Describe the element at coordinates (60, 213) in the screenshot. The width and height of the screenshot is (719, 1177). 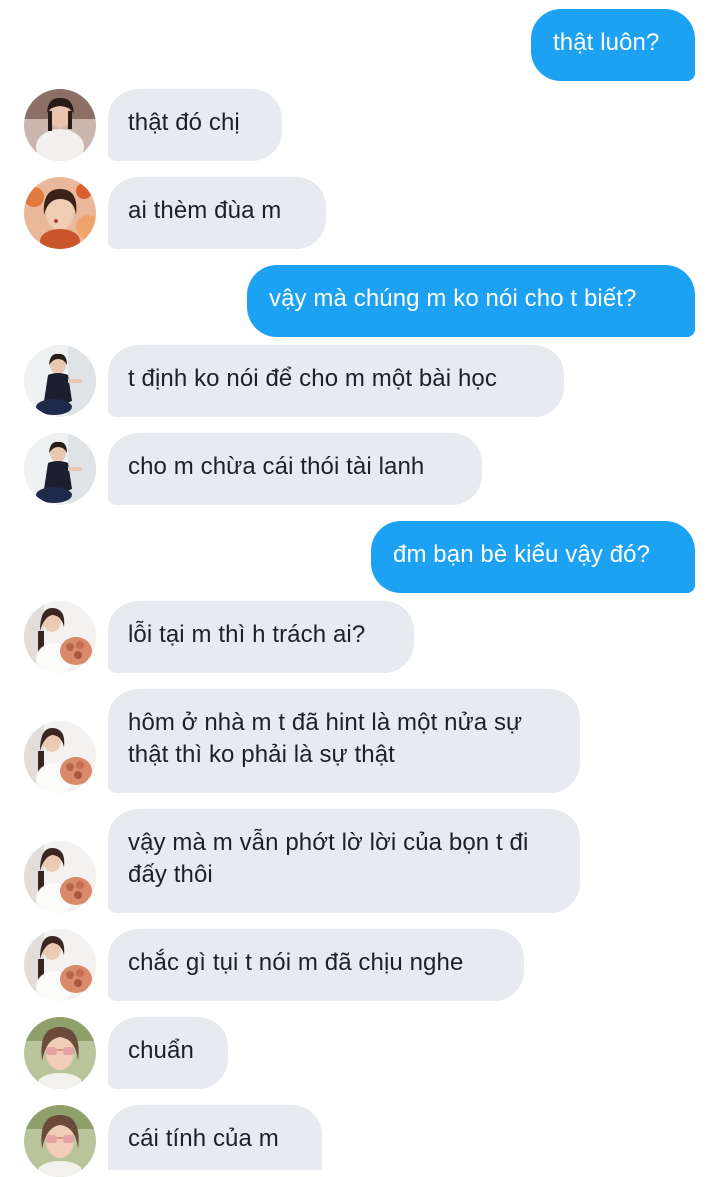
I see `avatar-woman-flowers-icon` at that location.